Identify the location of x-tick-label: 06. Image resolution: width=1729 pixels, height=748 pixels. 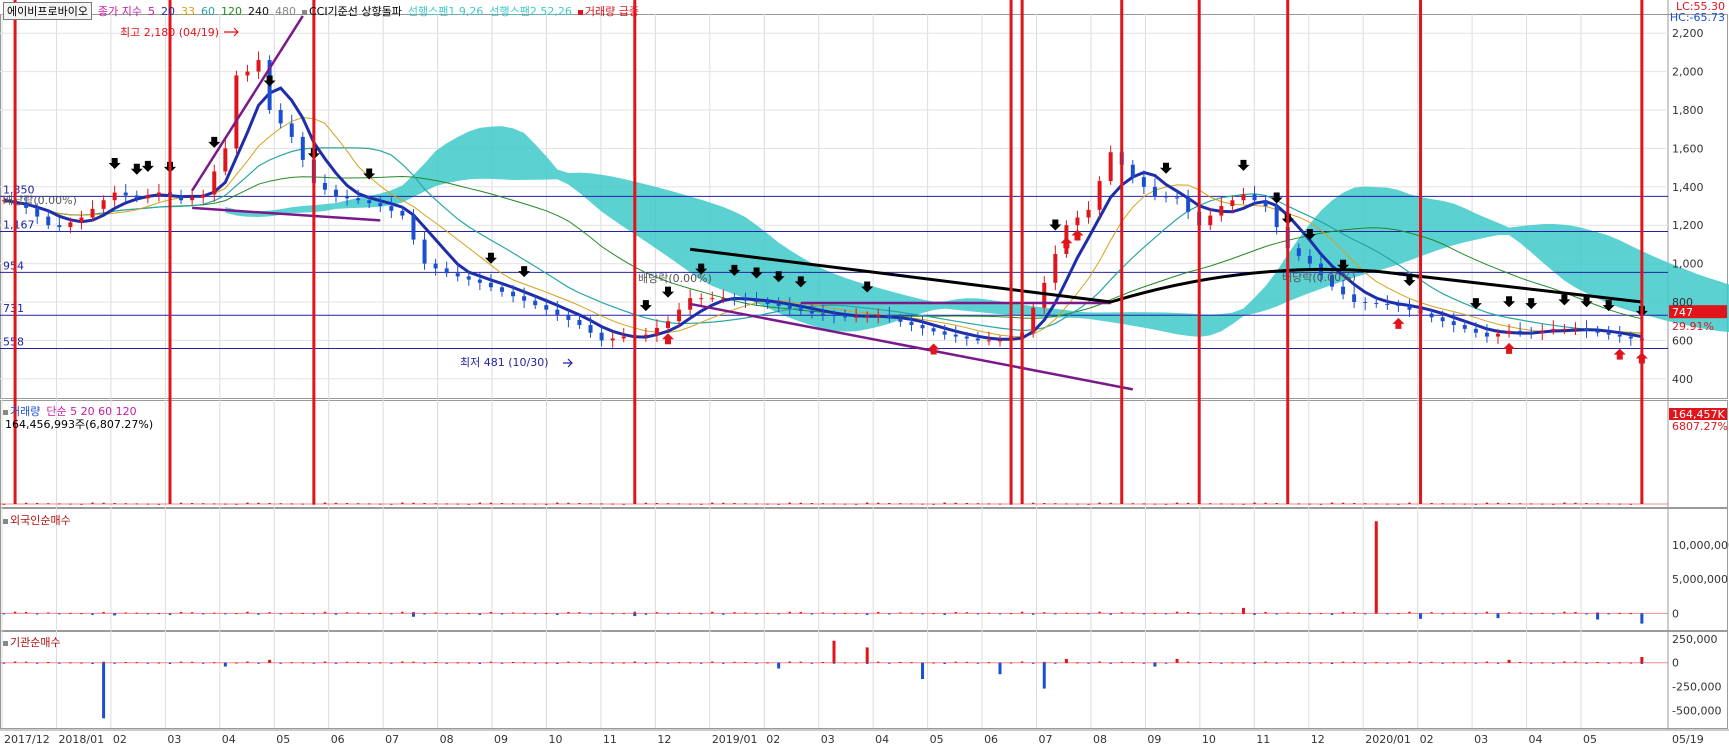
(338, 739).